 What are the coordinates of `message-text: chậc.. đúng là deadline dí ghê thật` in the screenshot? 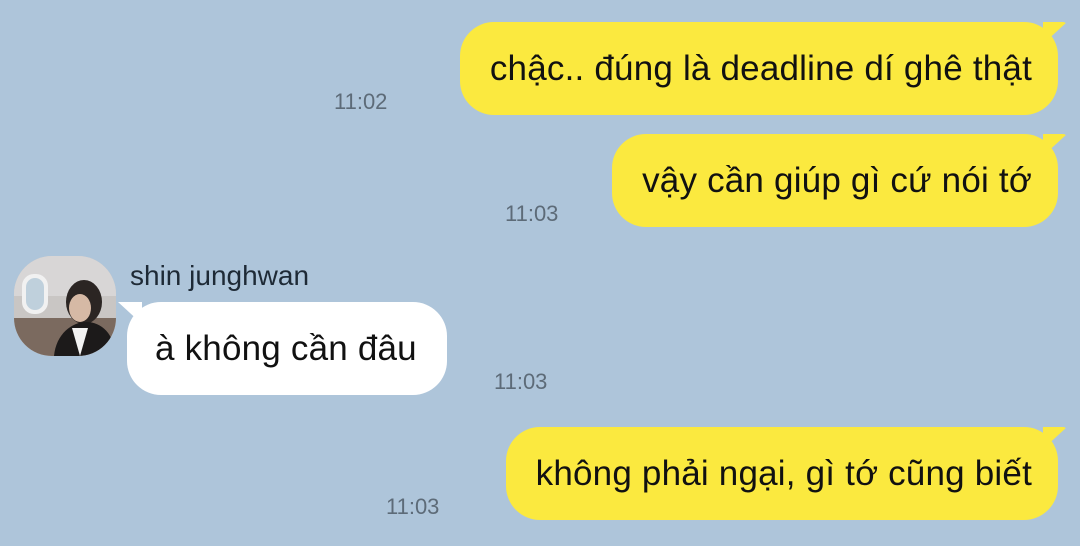 It's located at (760, 68).